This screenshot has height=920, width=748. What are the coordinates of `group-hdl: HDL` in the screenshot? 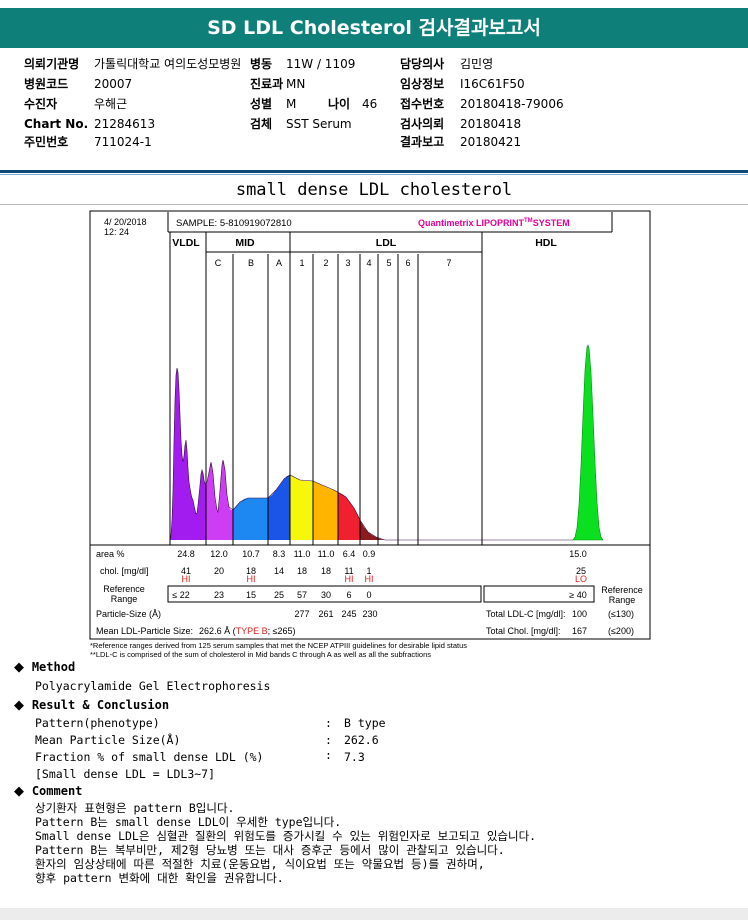 It's located at (546, 243).